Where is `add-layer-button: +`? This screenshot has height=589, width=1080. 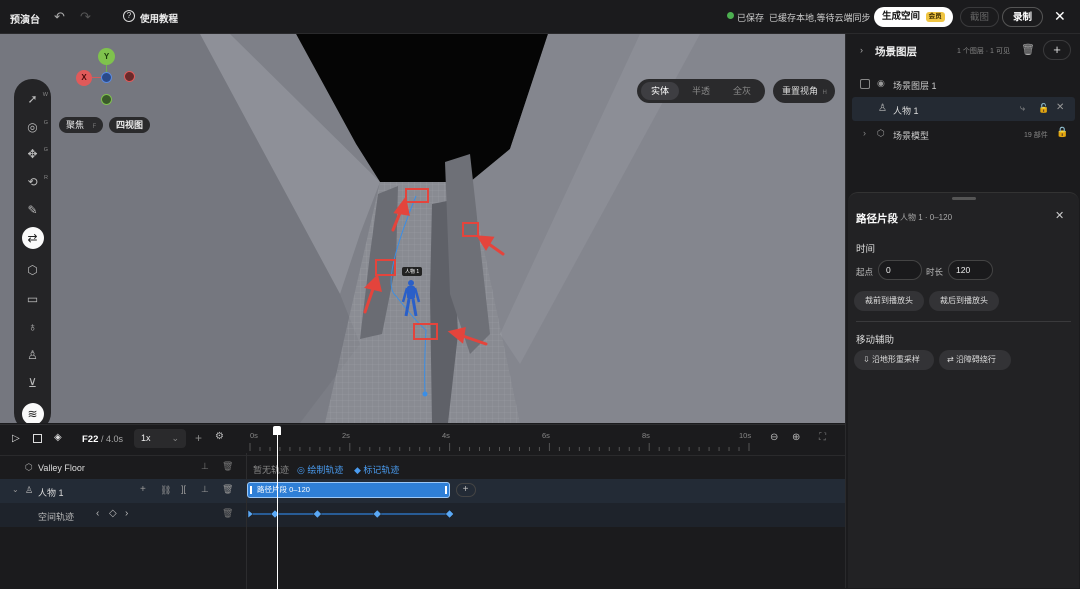
add-layer-button: + is located at coordinates (1057, 50).